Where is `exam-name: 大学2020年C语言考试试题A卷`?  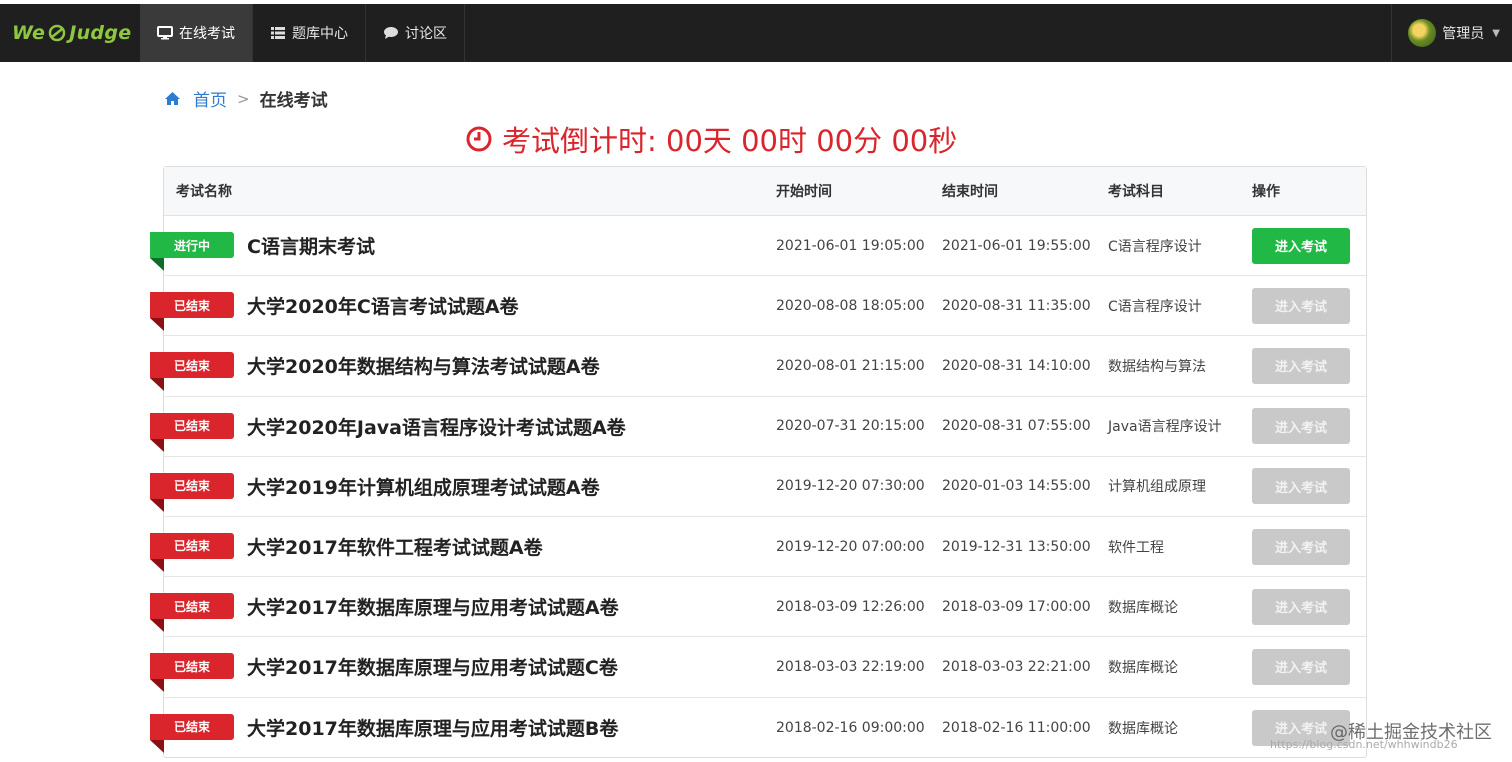
exam-name: 大学2020年C语言考试试题A卷 is located at coordinates (383, 307).